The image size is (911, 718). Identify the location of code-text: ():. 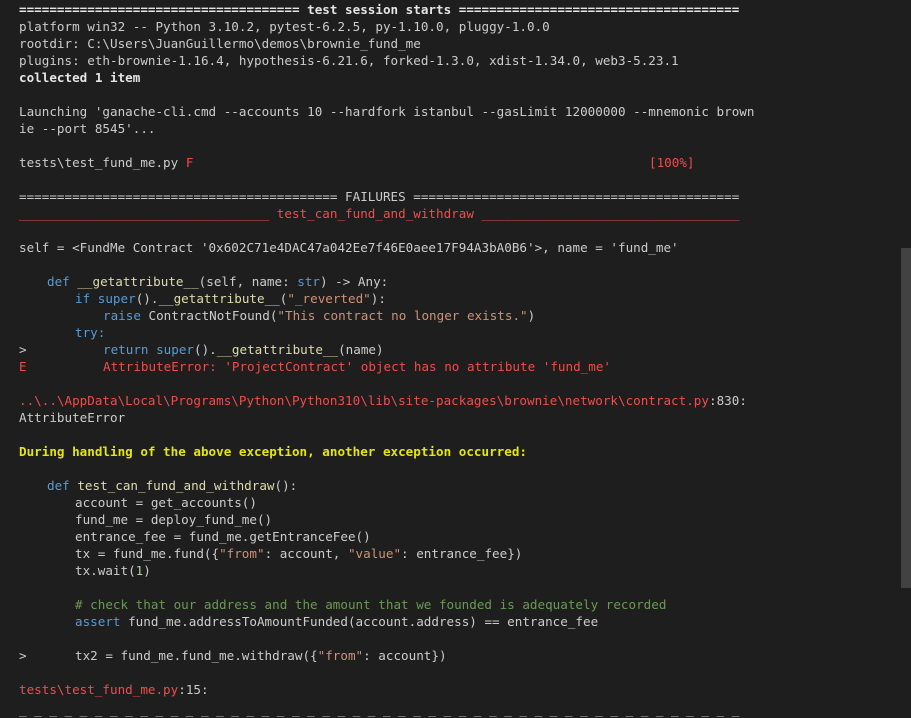
(286, 485).